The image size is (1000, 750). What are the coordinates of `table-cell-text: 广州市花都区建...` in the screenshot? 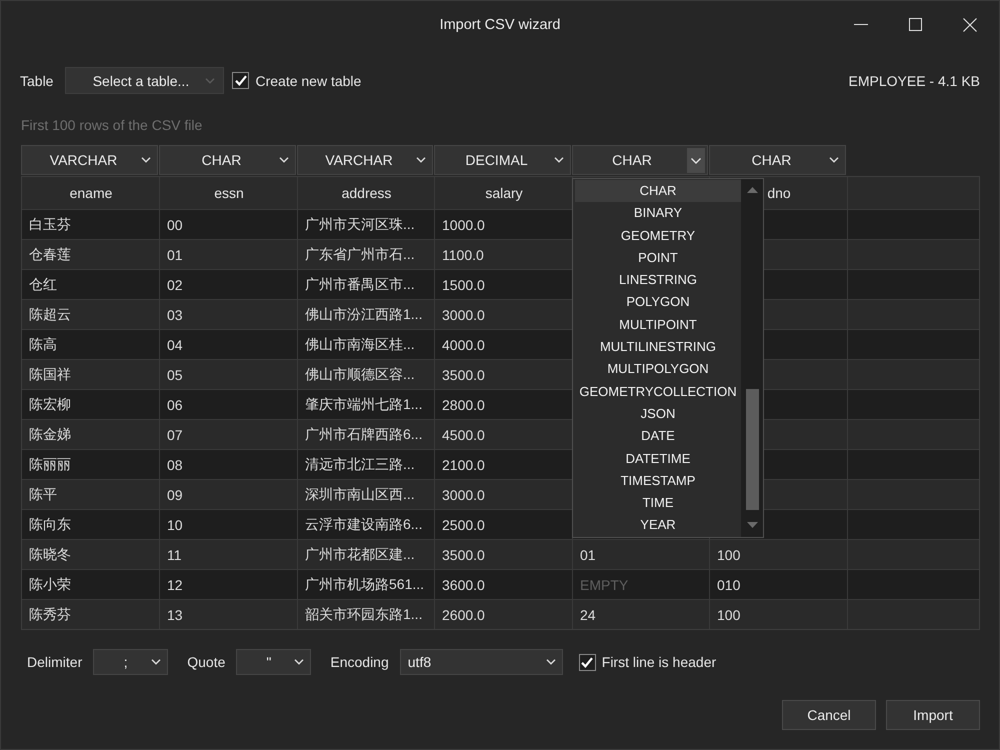 It's located at (360, 554).